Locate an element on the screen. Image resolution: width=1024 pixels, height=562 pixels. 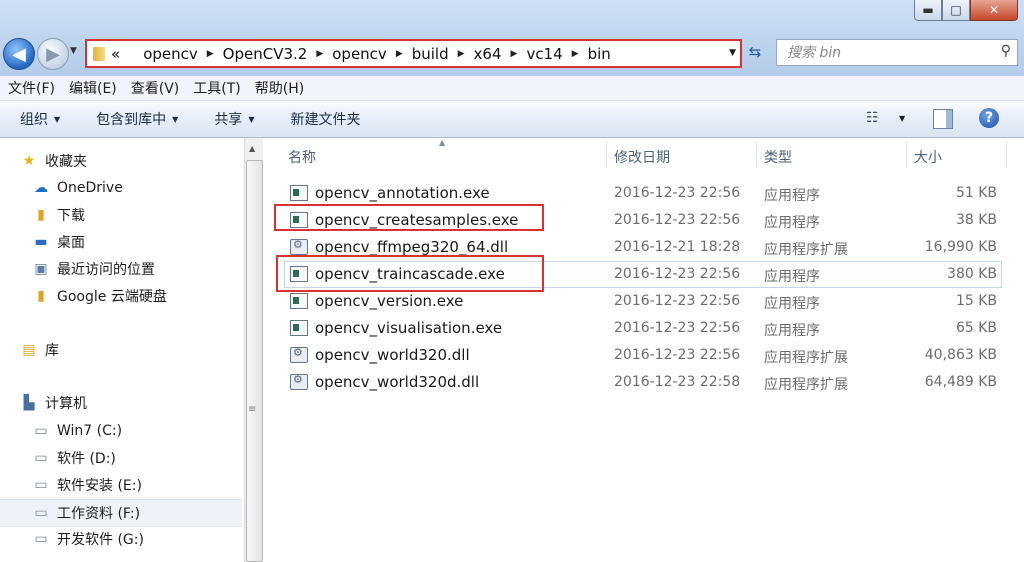
column-modified-header: 修改日期 is located at coordinates (642, 157).